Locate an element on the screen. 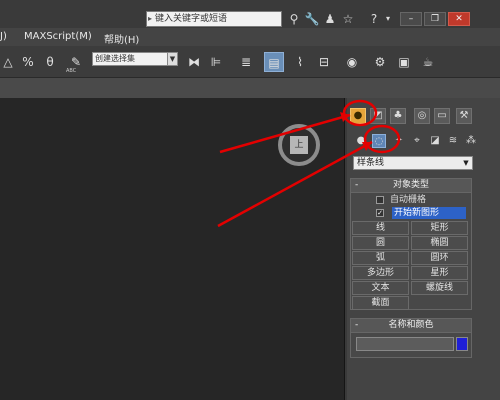 The width and height of the screenshot is (500, 400). helix-button: 螺旋线 is located at coordinates (439, 288).